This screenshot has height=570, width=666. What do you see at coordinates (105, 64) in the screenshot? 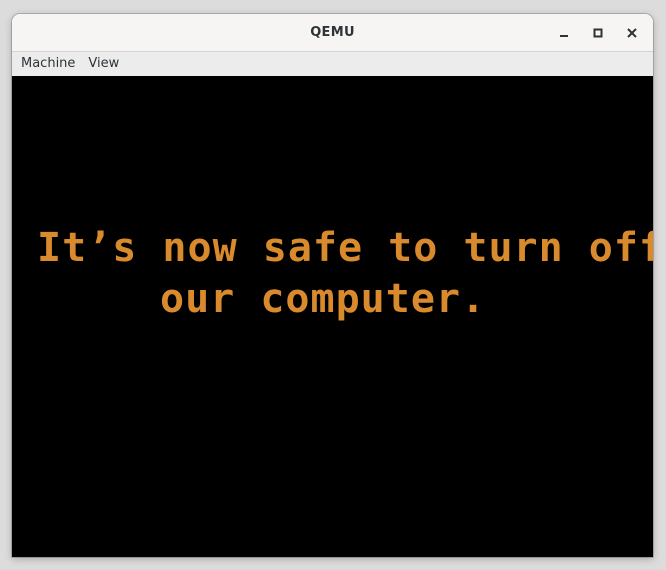
I see `menu-view: View` at bounding box center [105, 64].